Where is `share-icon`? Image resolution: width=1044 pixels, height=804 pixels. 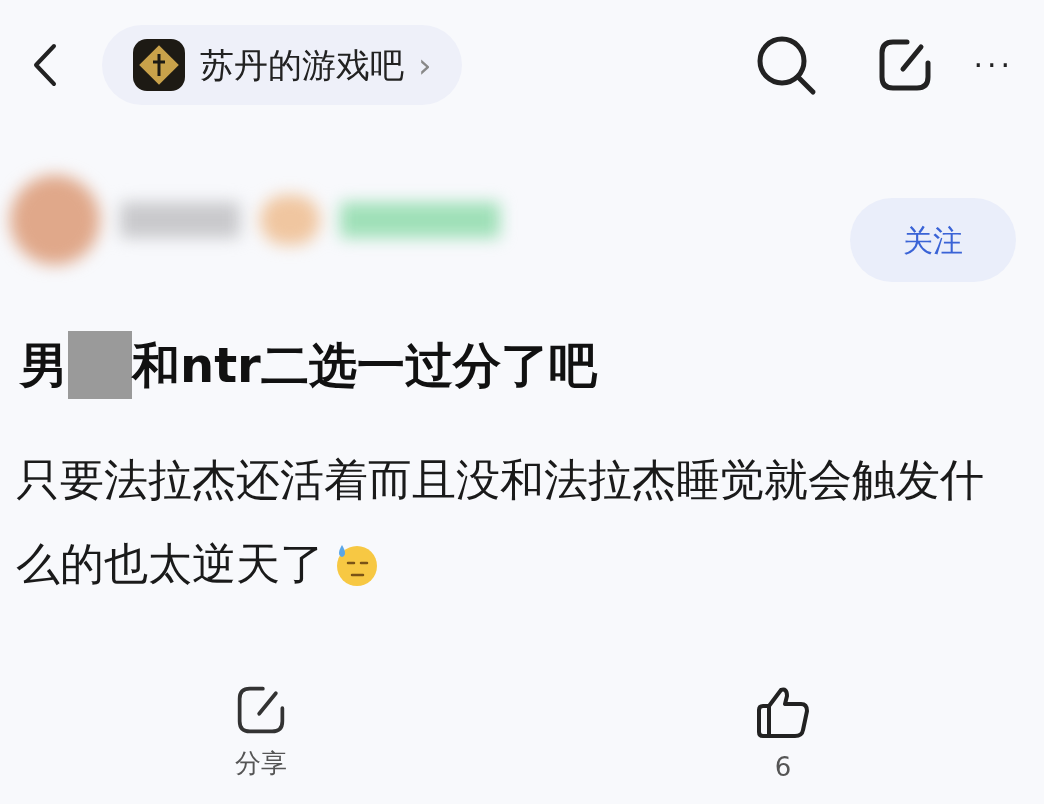 share-icon is located at coordinates (261, 710).